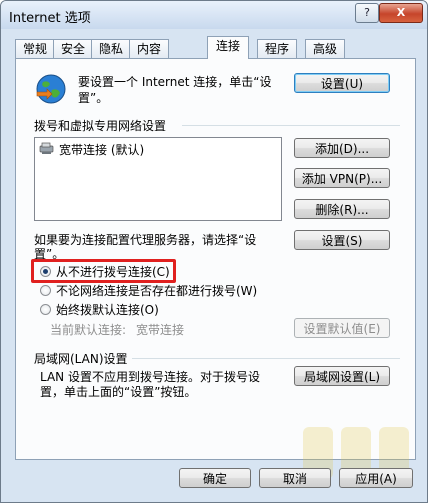  Describe the element at coordinates (45, 290) in the screenshot. I see `dial-whenever-radio` at that location.